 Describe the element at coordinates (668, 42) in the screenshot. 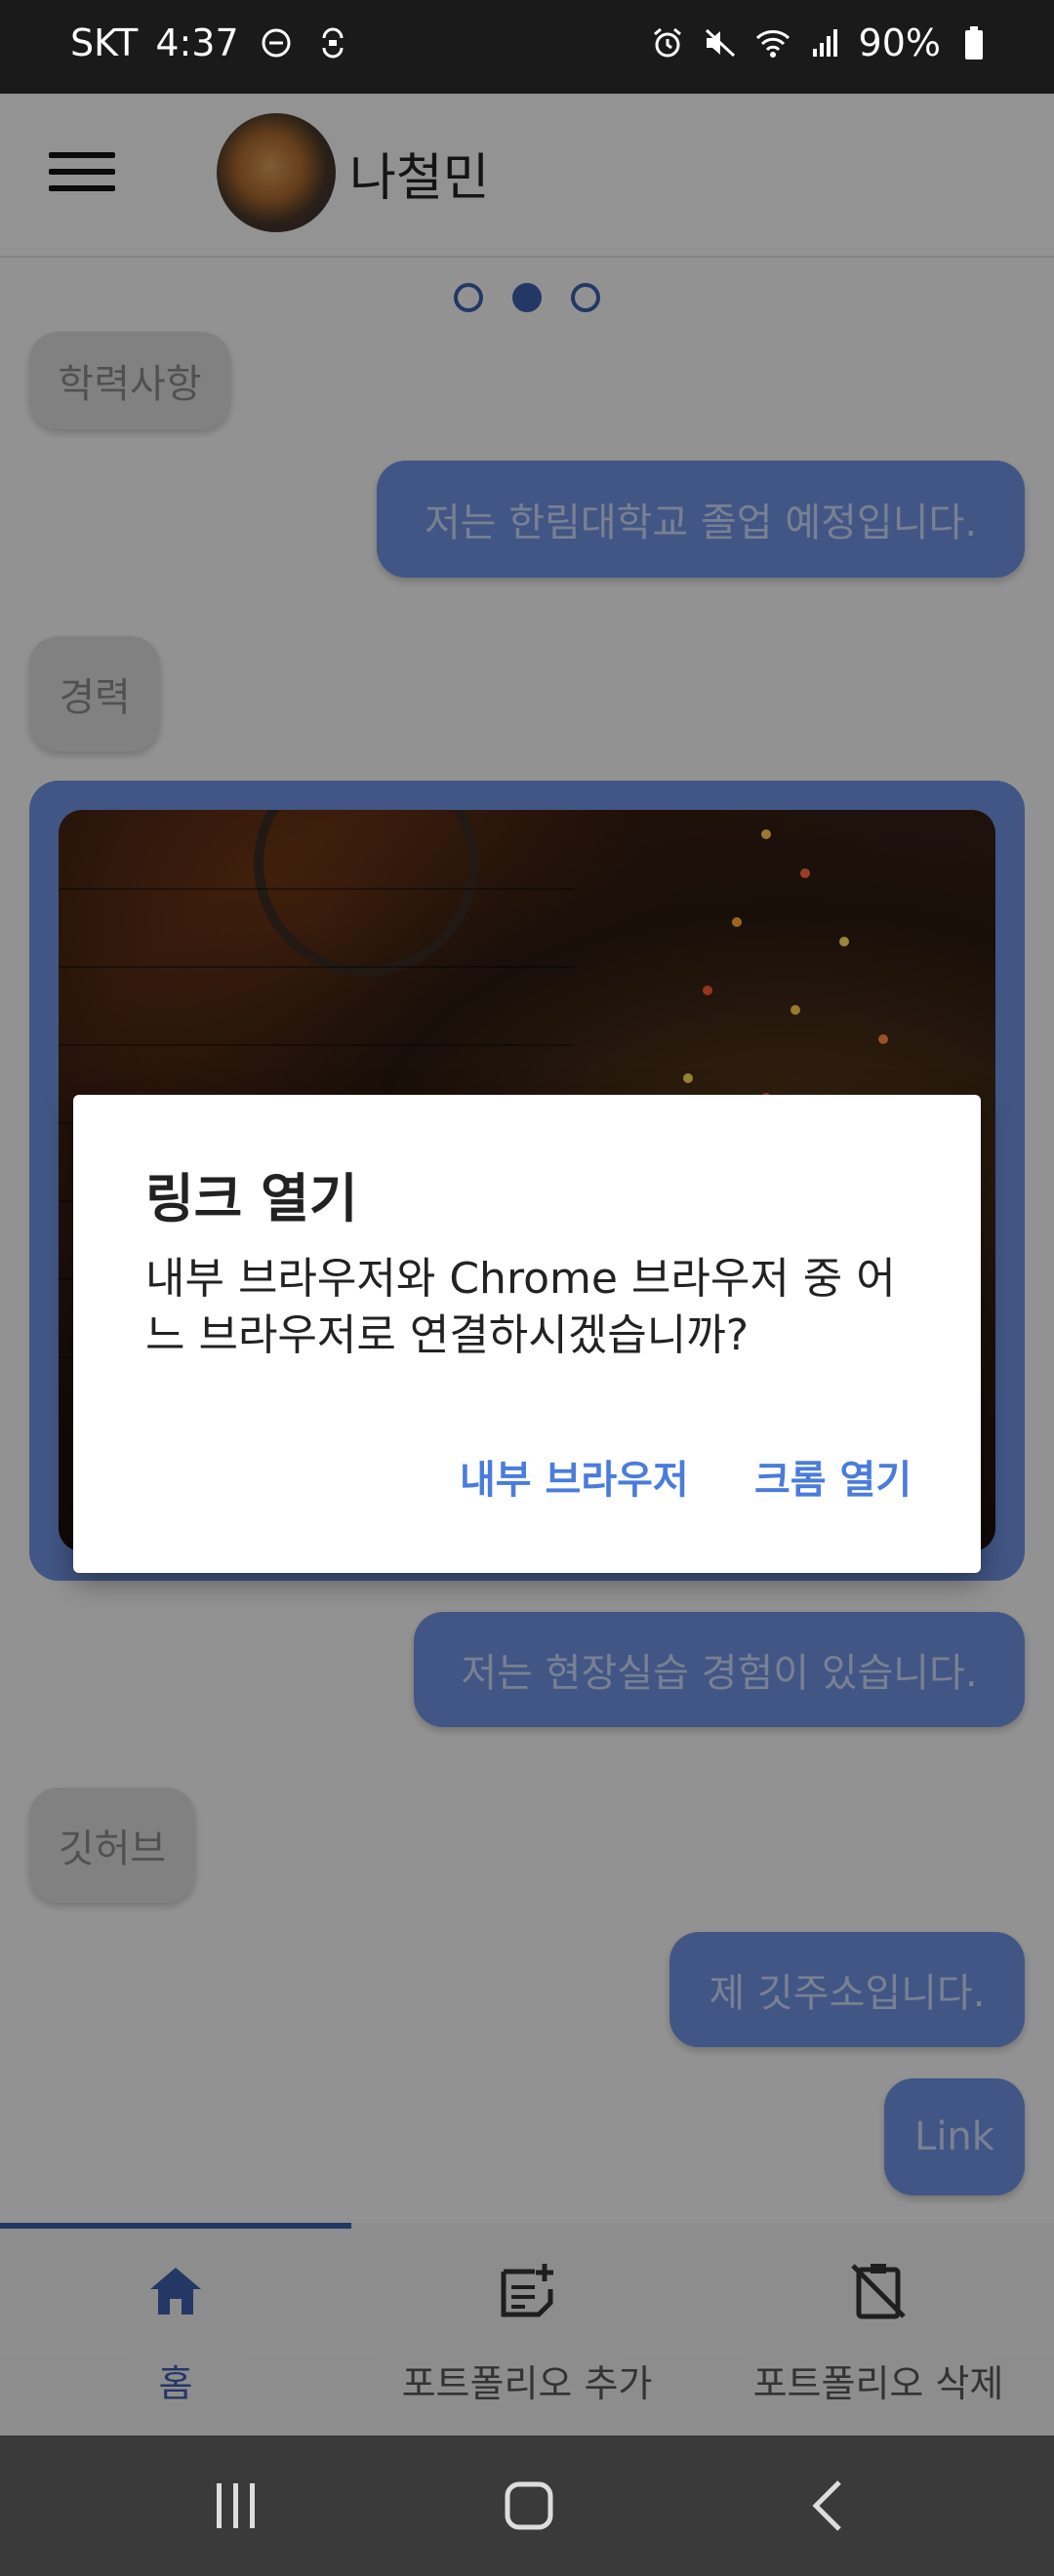

I see `alarm-icon` at that location.